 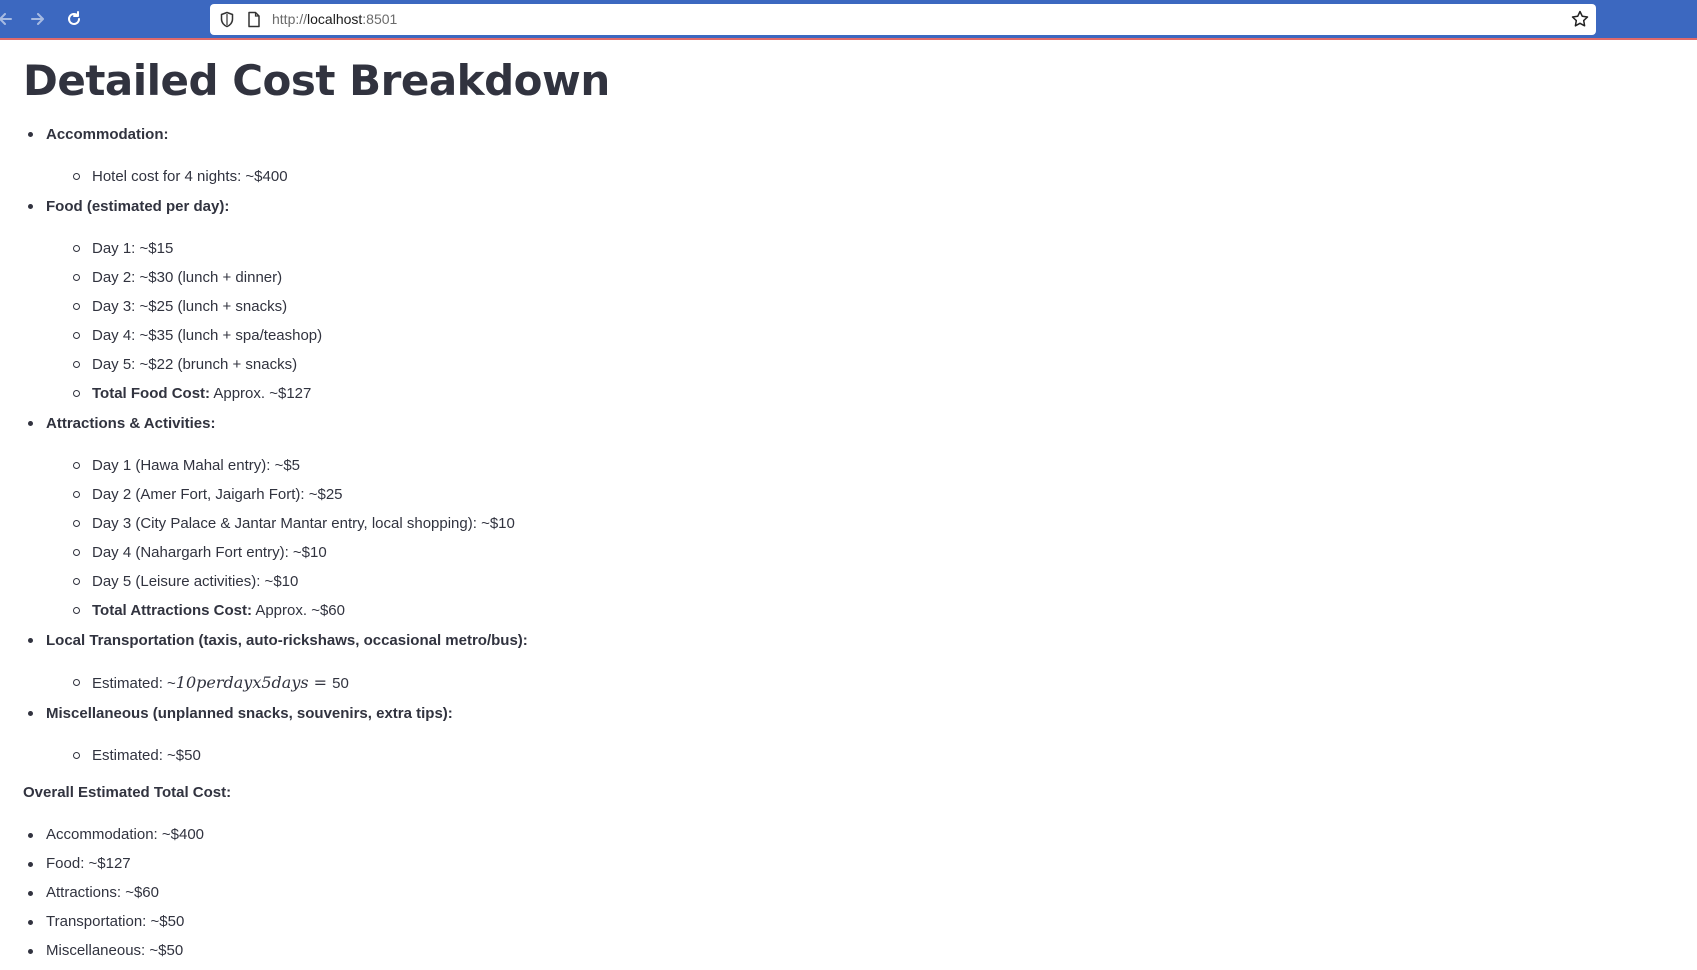 What do you see at coordinates (146, 755) in the screenshot?
I see `item-text: Estimated: ~$50` at bounding box center [146, 755].